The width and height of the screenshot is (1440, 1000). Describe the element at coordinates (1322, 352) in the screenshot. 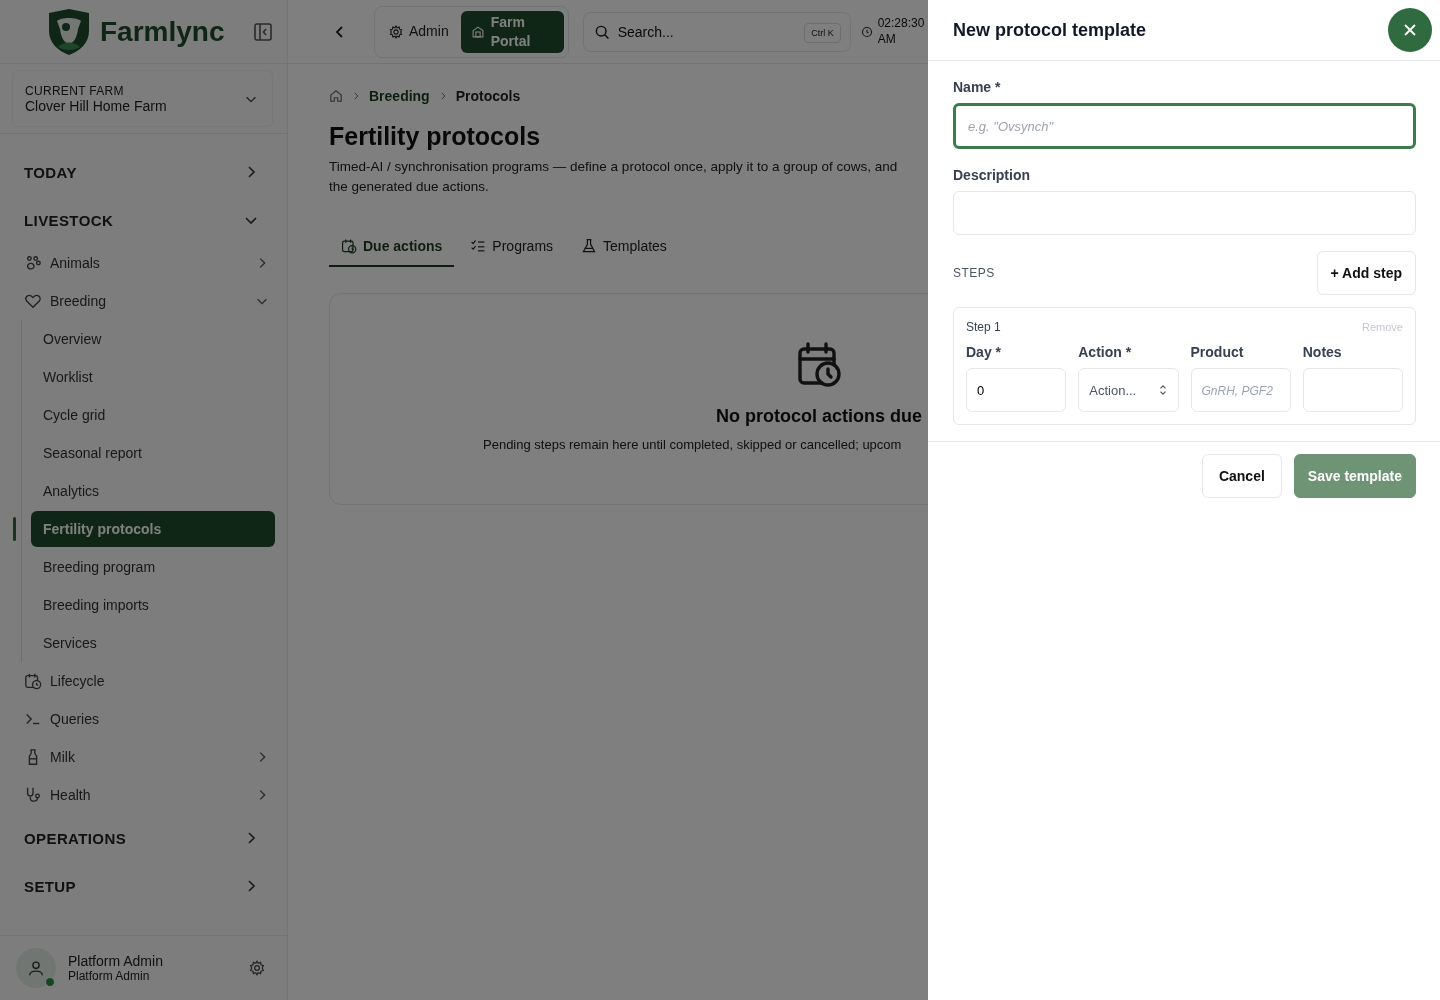

I see `field-label: Notes` at that location.